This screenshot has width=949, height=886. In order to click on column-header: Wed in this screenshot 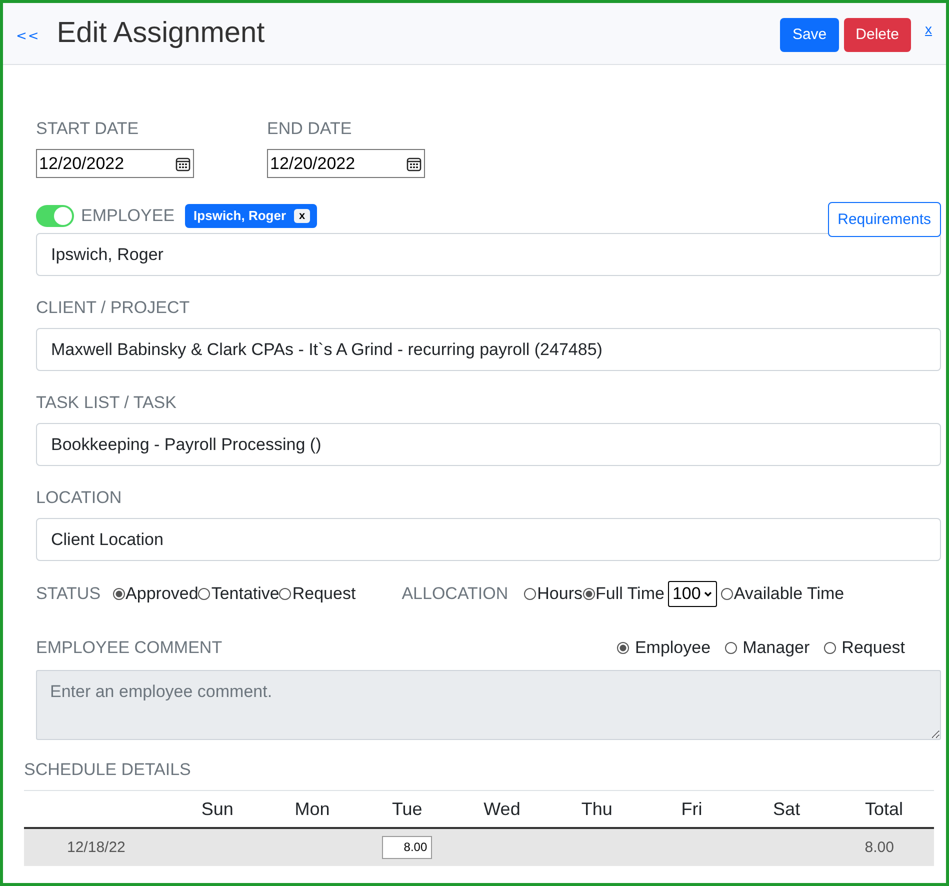, I will do `click(502, 809)`.